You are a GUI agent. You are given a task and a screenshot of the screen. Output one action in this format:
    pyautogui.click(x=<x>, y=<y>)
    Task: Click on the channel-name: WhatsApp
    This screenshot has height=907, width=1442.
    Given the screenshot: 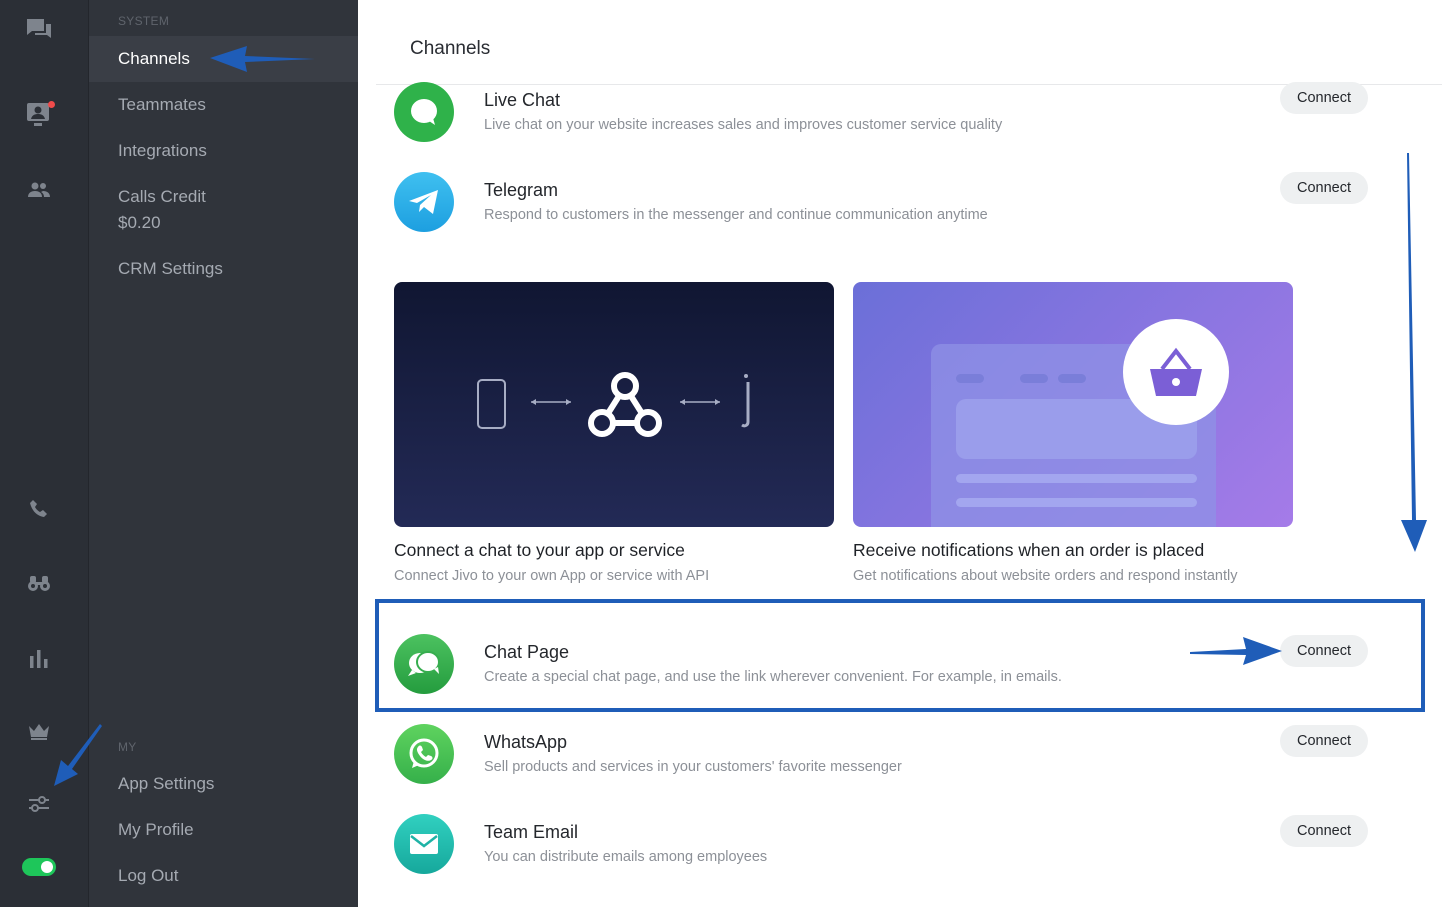 What is the action you would take?
    pyautogui.click(x=526, y=742)
    